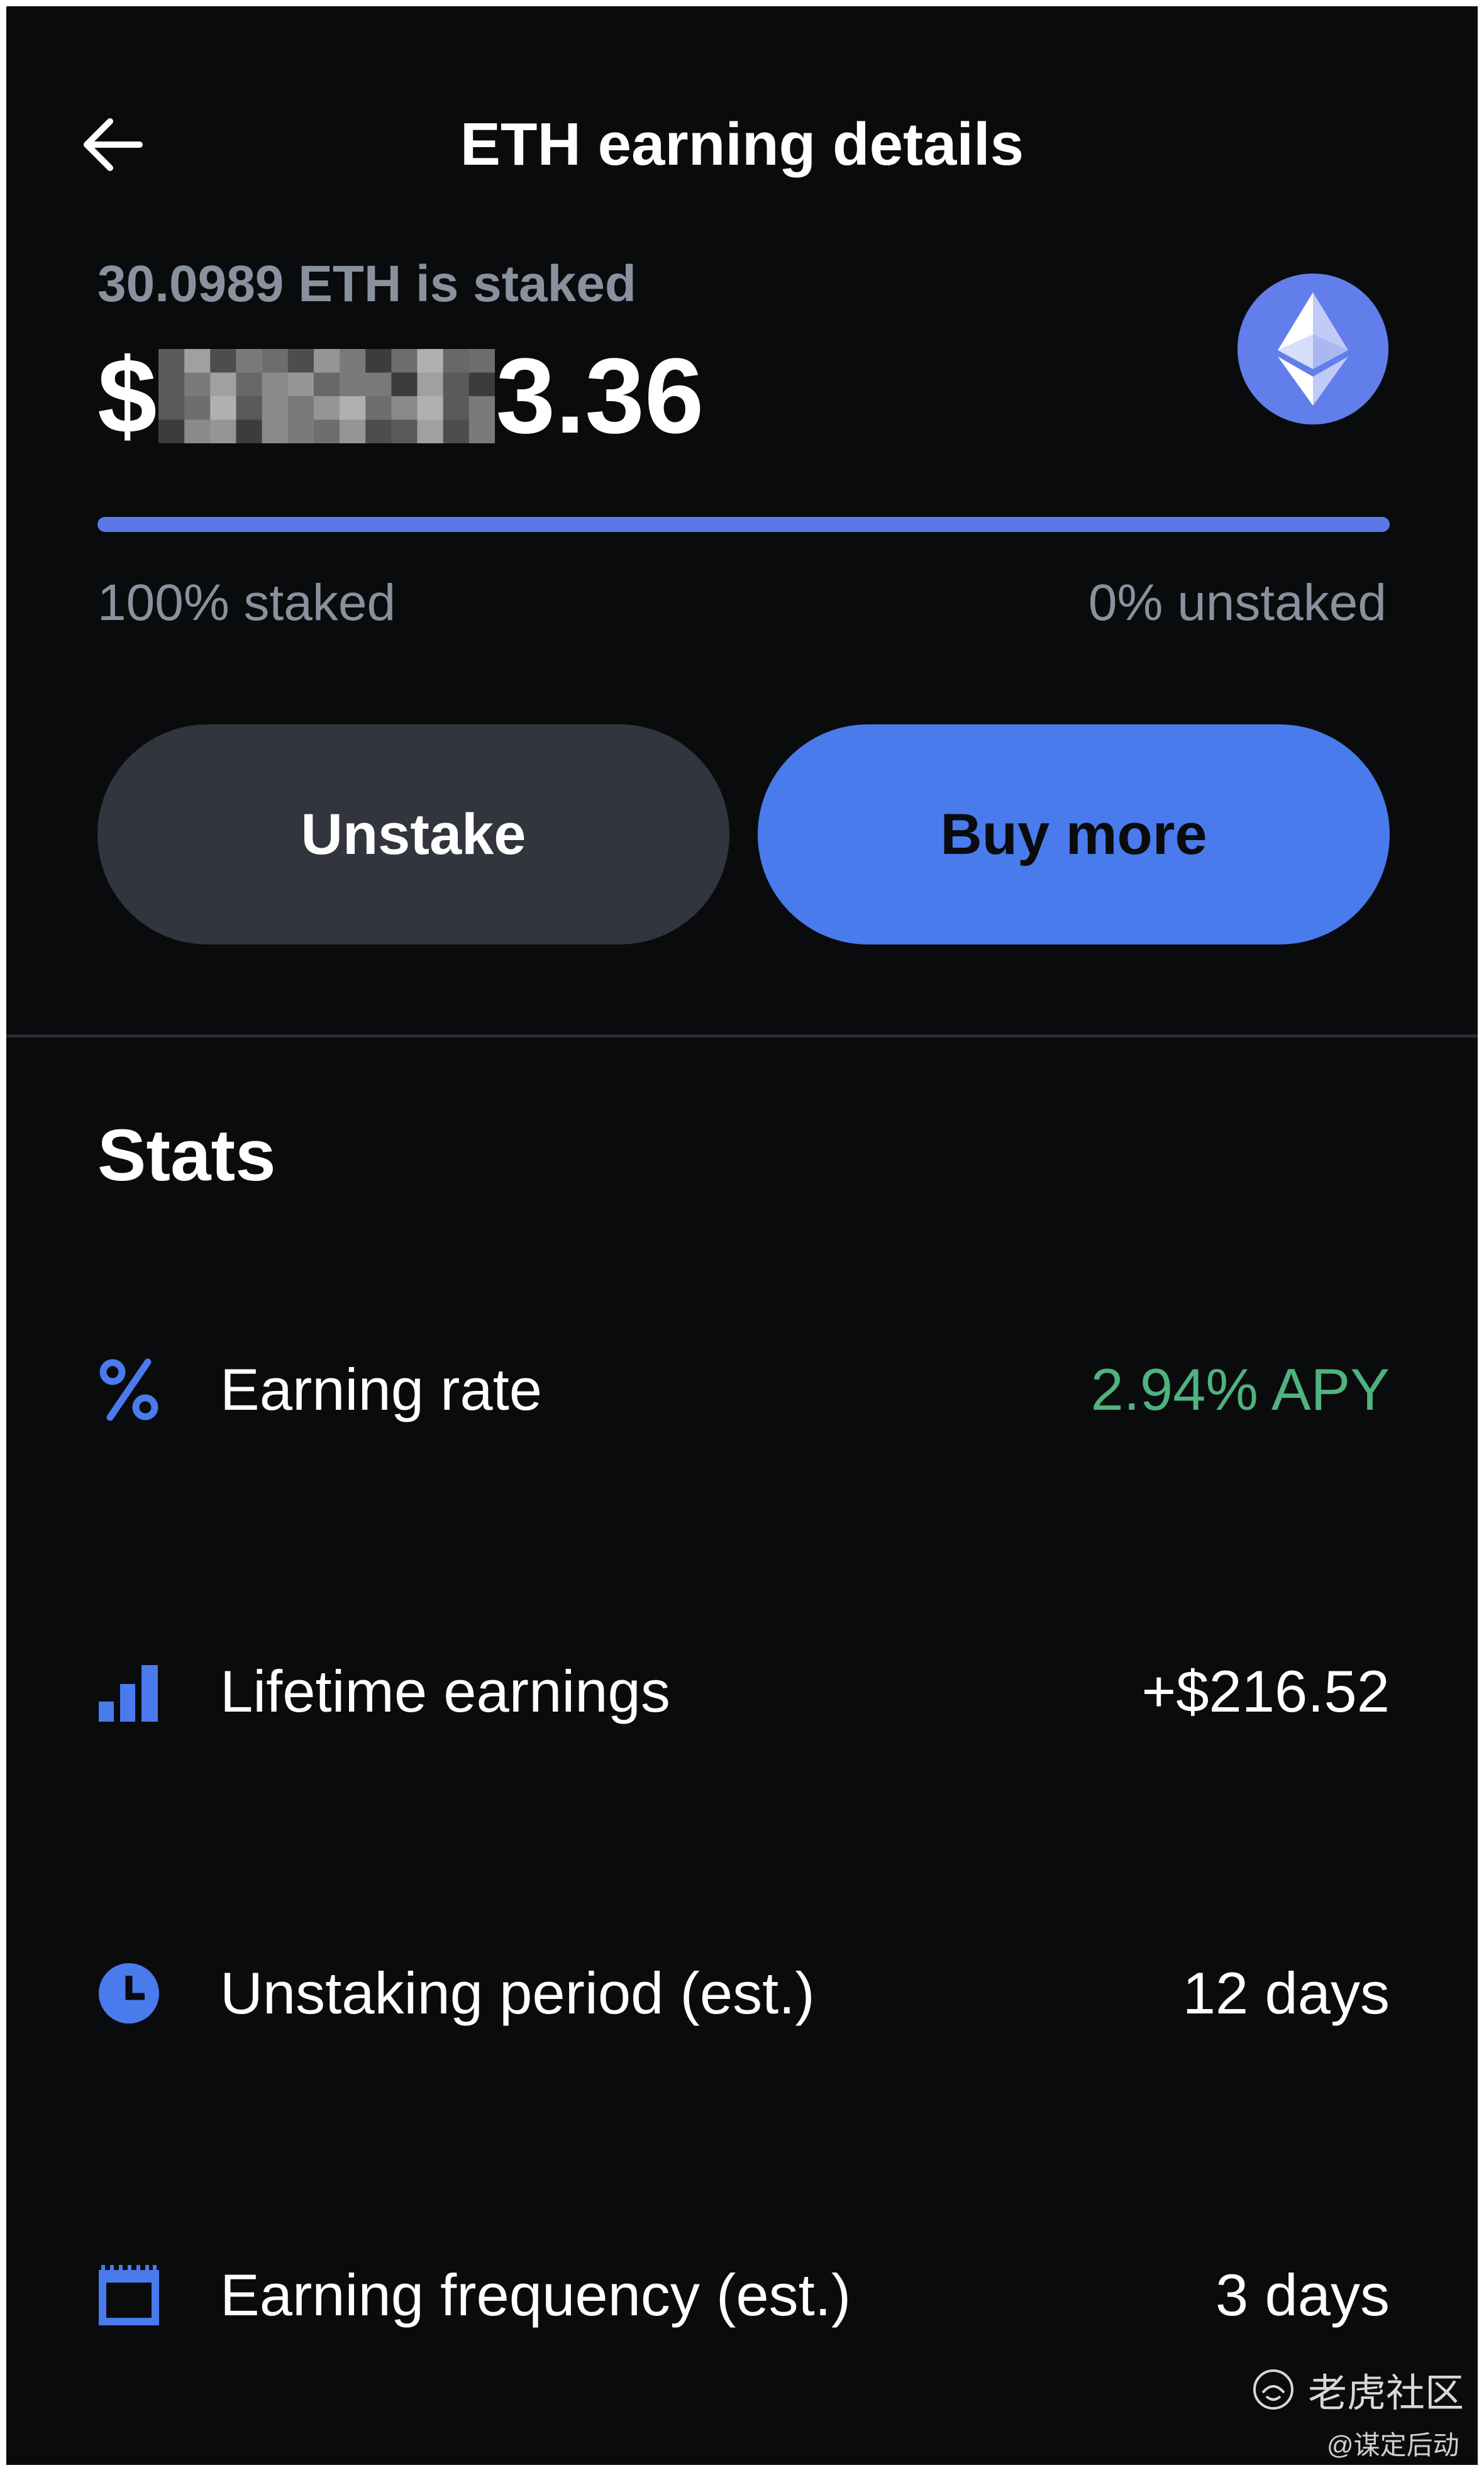 This screenshot has height=2475, width=1484. What do you see at coordinates (128, 1389) in the screenshot?
I see `percent-icon` at bounding box center [128, 1389].